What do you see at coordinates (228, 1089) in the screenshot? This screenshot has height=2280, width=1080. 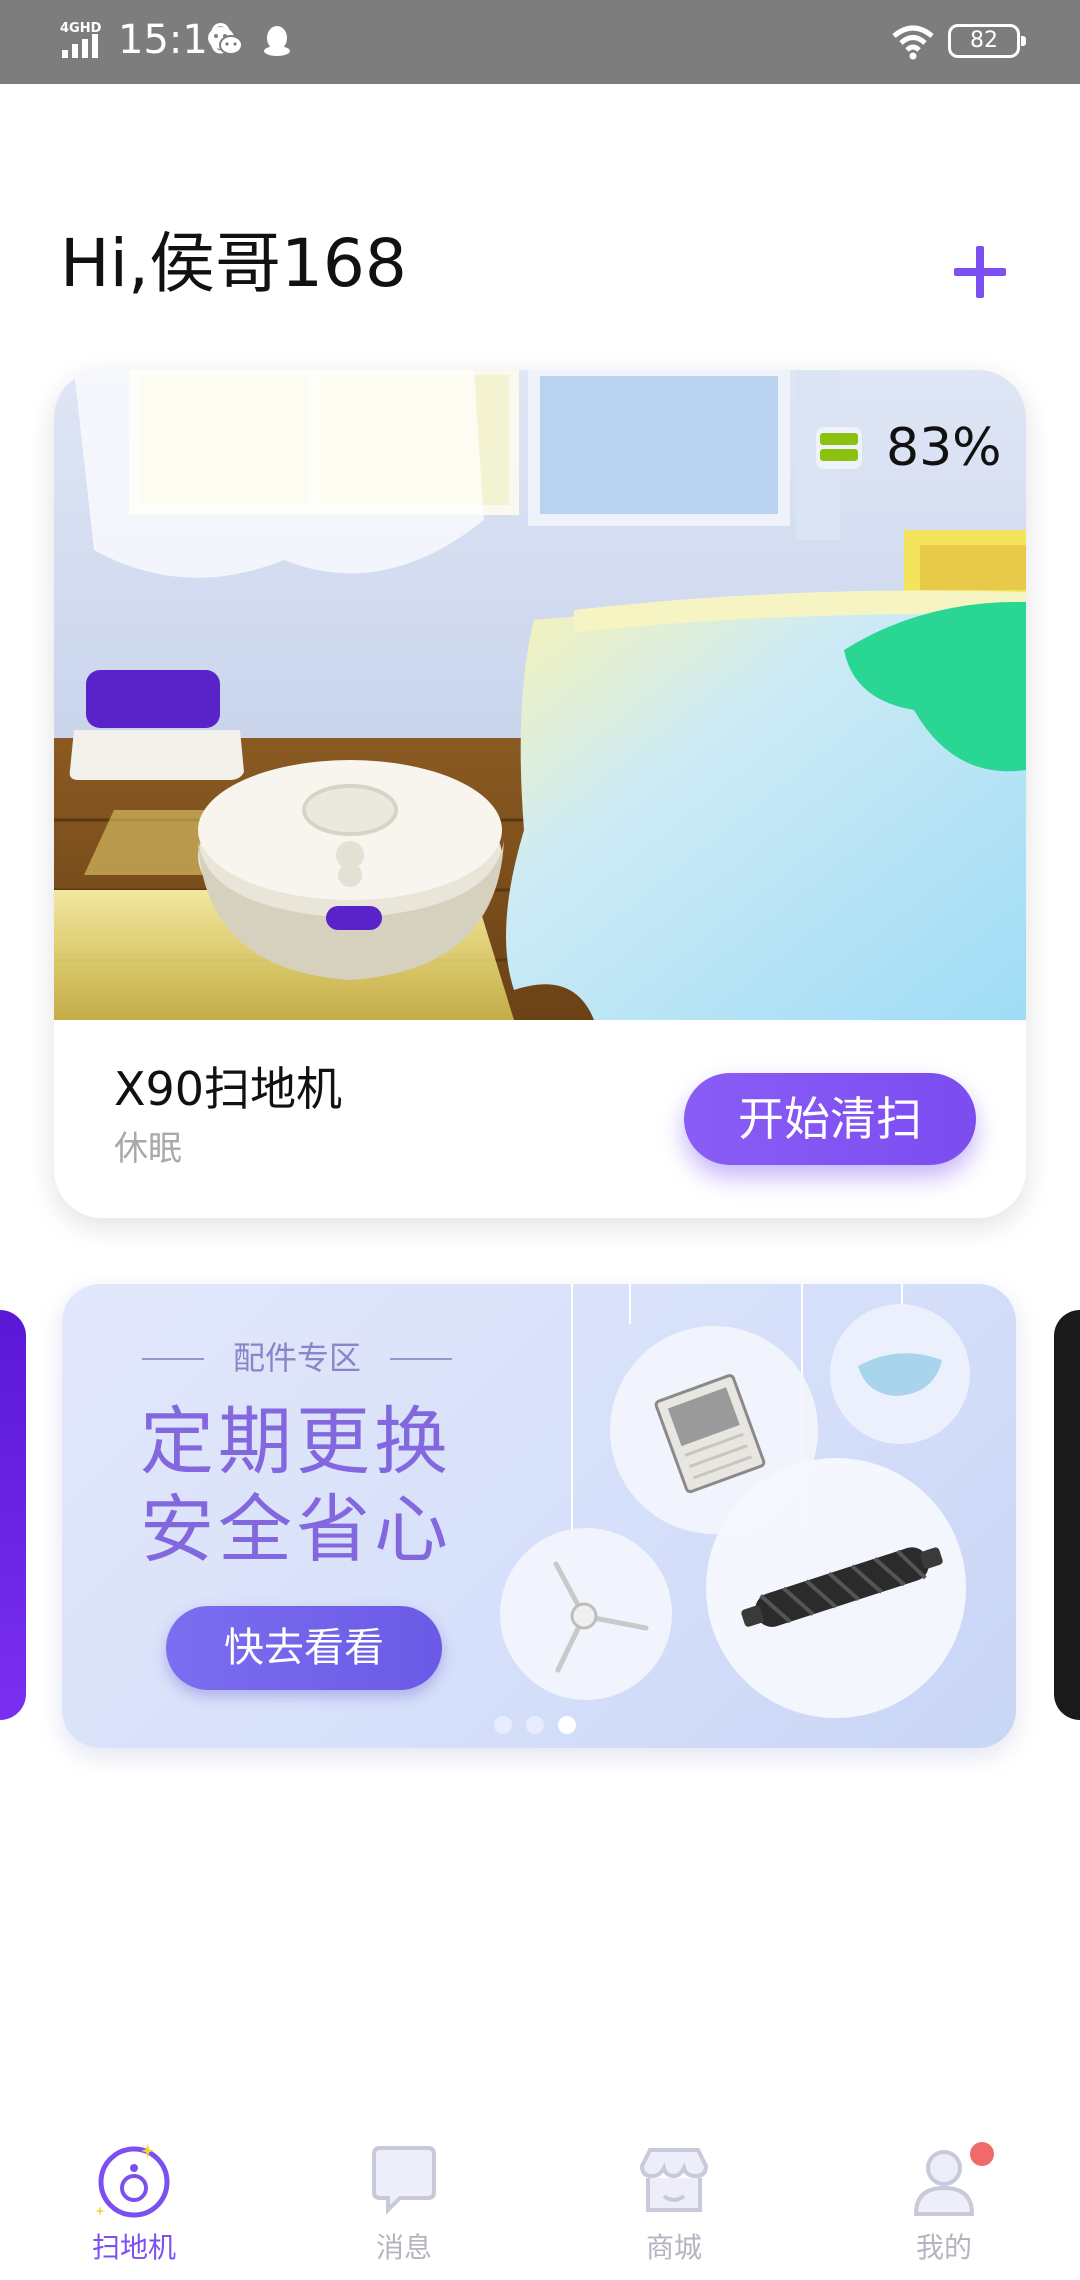 I see `device-name: X90扫地机` at bounding box center [228, 1089].